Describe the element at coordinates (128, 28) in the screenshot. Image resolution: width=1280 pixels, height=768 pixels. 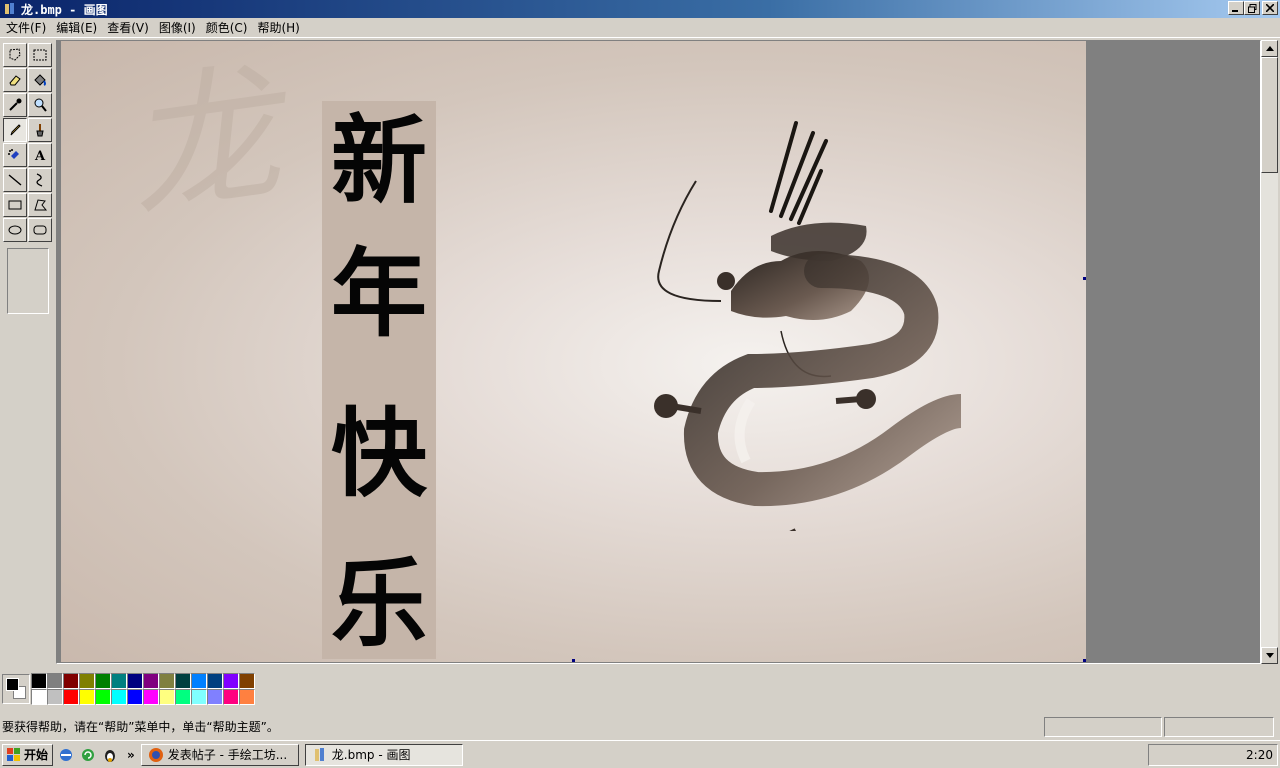
I see `menu-view: 查看(V)` at that location.